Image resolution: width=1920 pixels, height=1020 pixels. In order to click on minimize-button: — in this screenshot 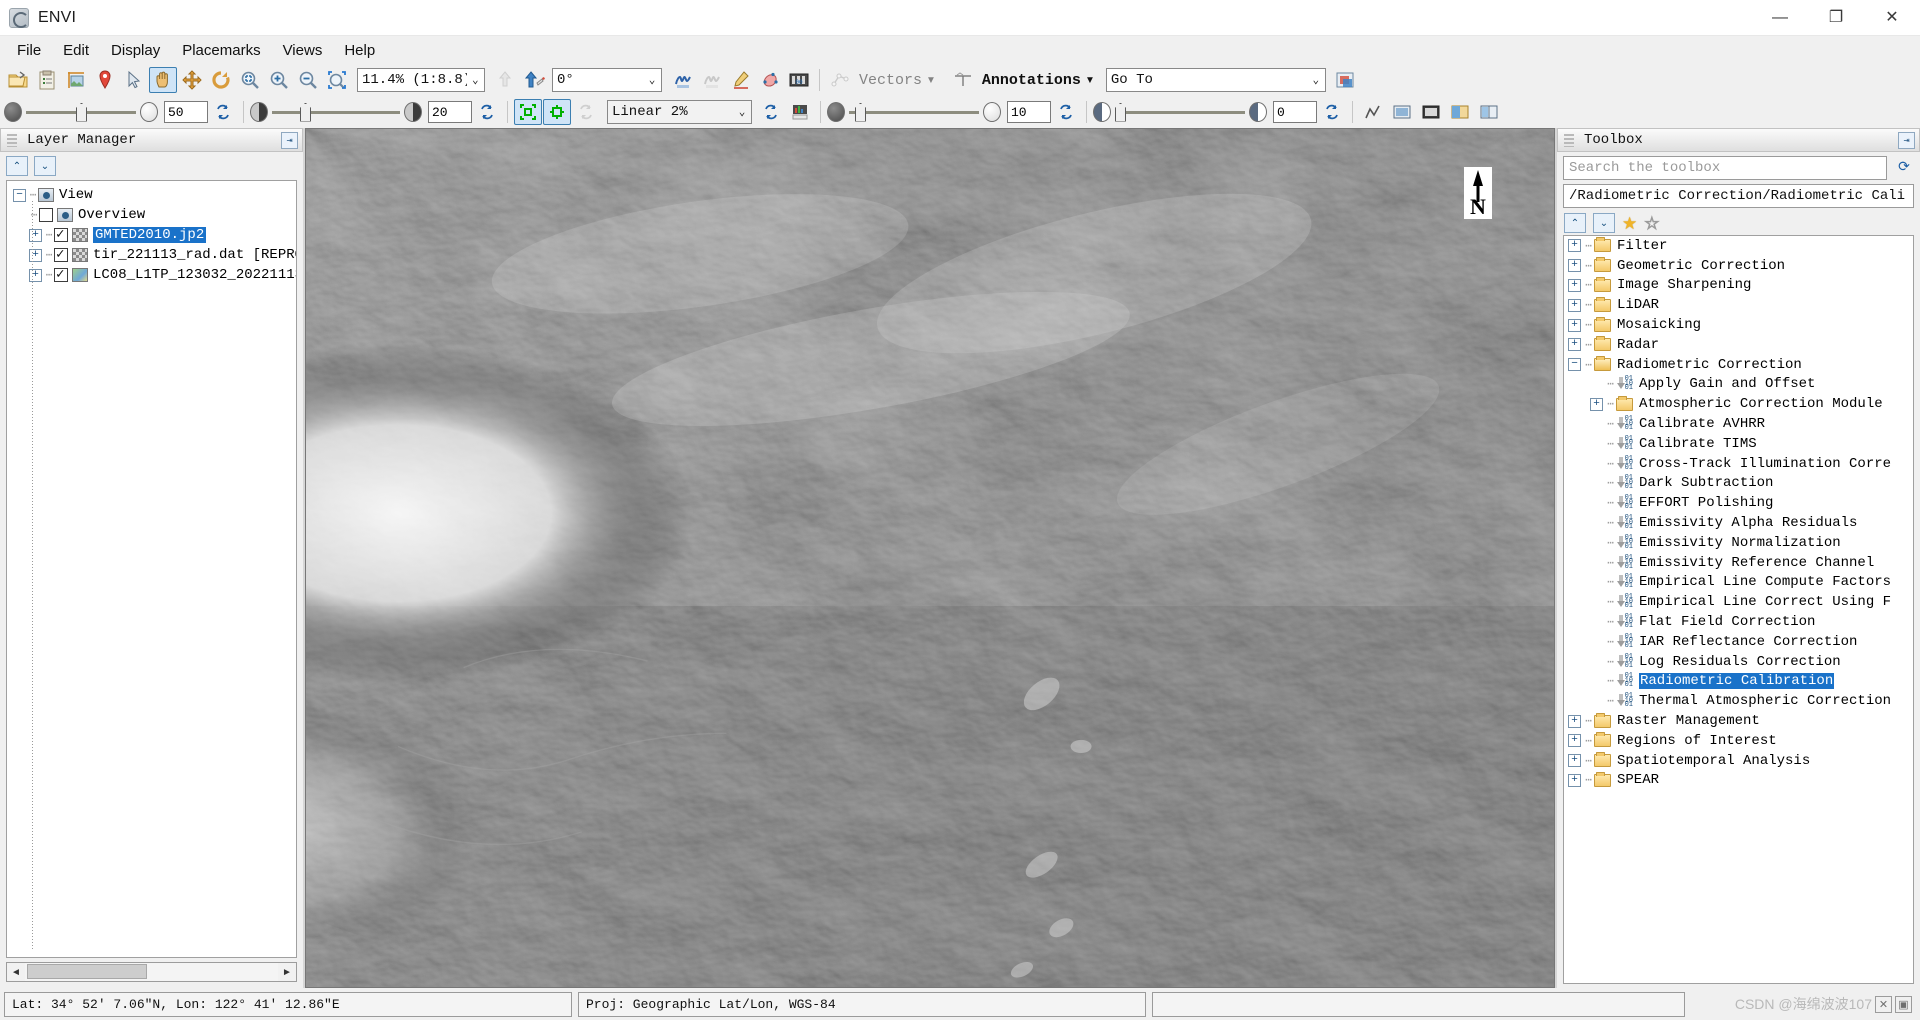, I will do `click(1780, 18)`.